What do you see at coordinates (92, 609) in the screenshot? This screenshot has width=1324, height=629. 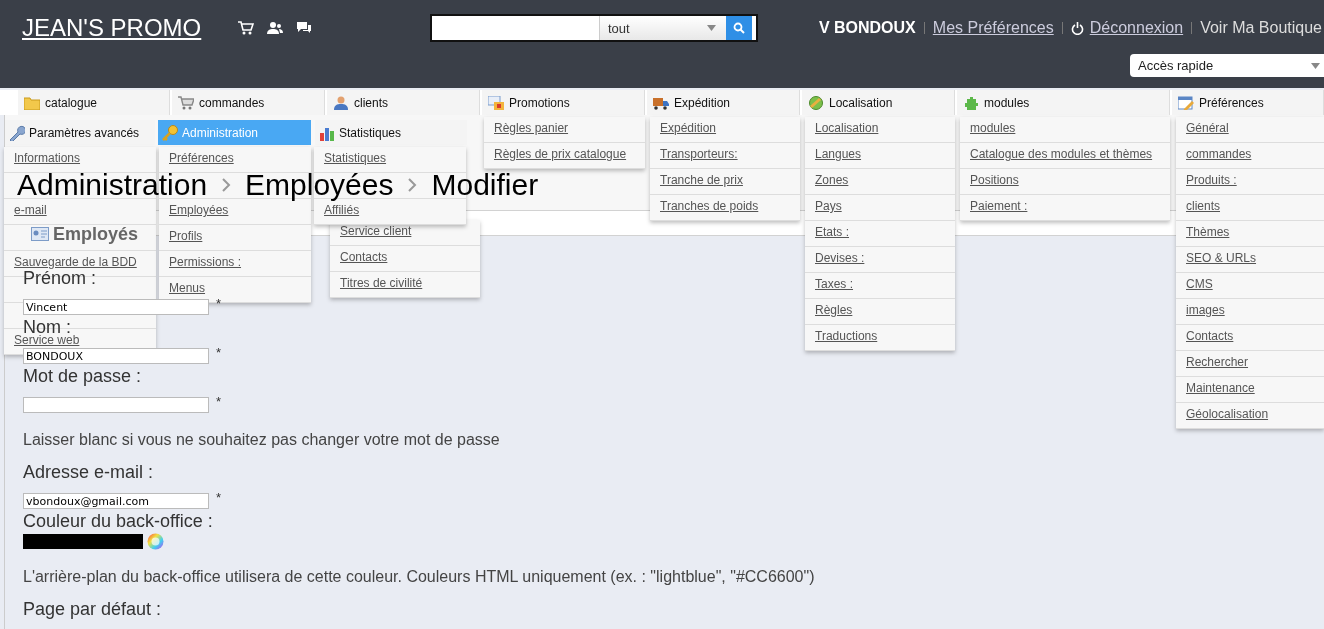 I see `field-label: Page par défaut :` at bounding box center [92, 609].